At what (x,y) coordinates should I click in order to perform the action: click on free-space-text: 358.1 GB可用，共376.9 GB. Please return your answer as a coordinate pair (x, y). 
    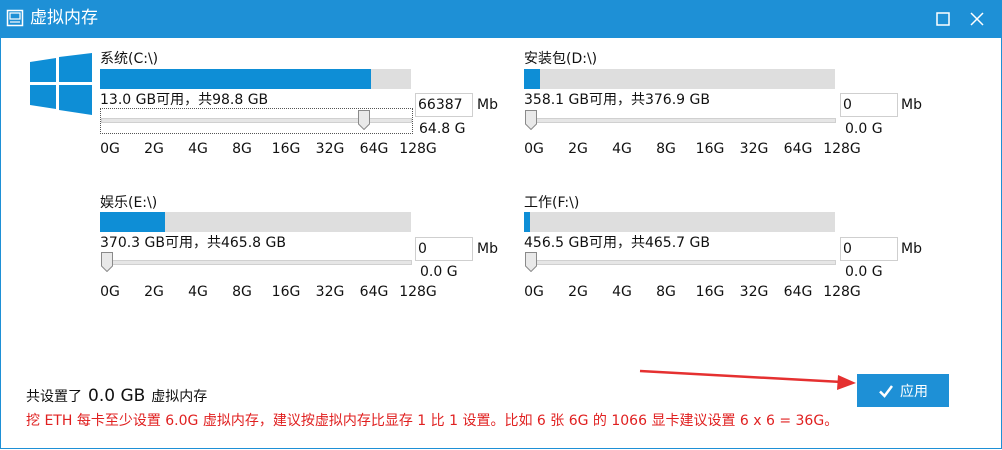
    Looking at the image, I should click on (617, 100).